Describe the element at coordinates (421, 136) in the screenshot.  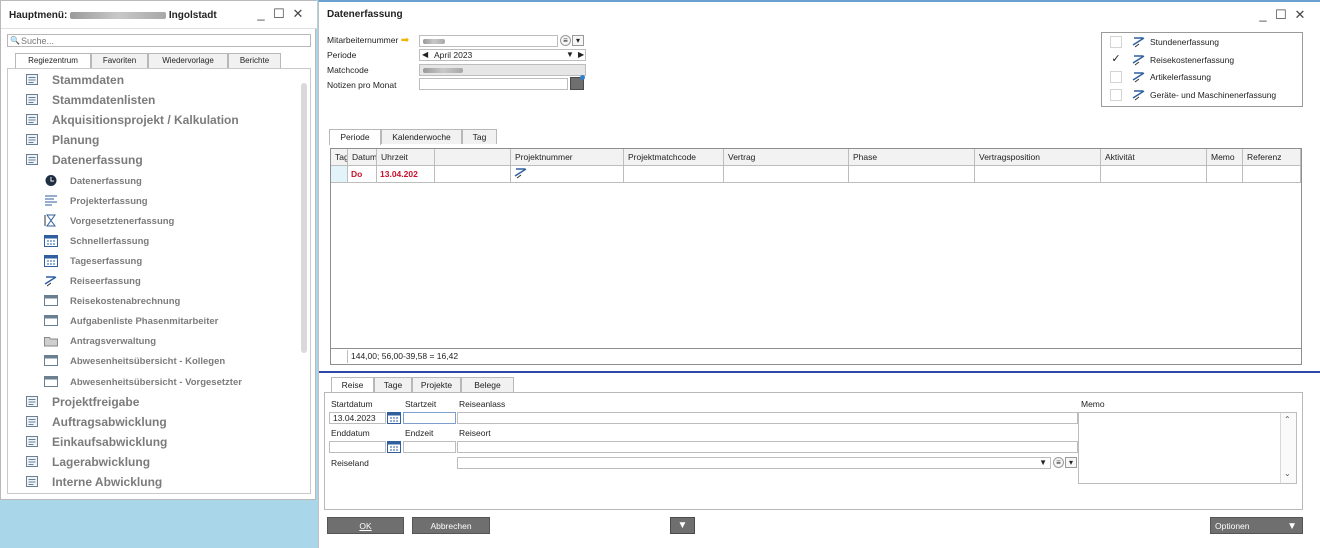
I see `tab-kalenderwoche: Kalenderwoche` at that location.